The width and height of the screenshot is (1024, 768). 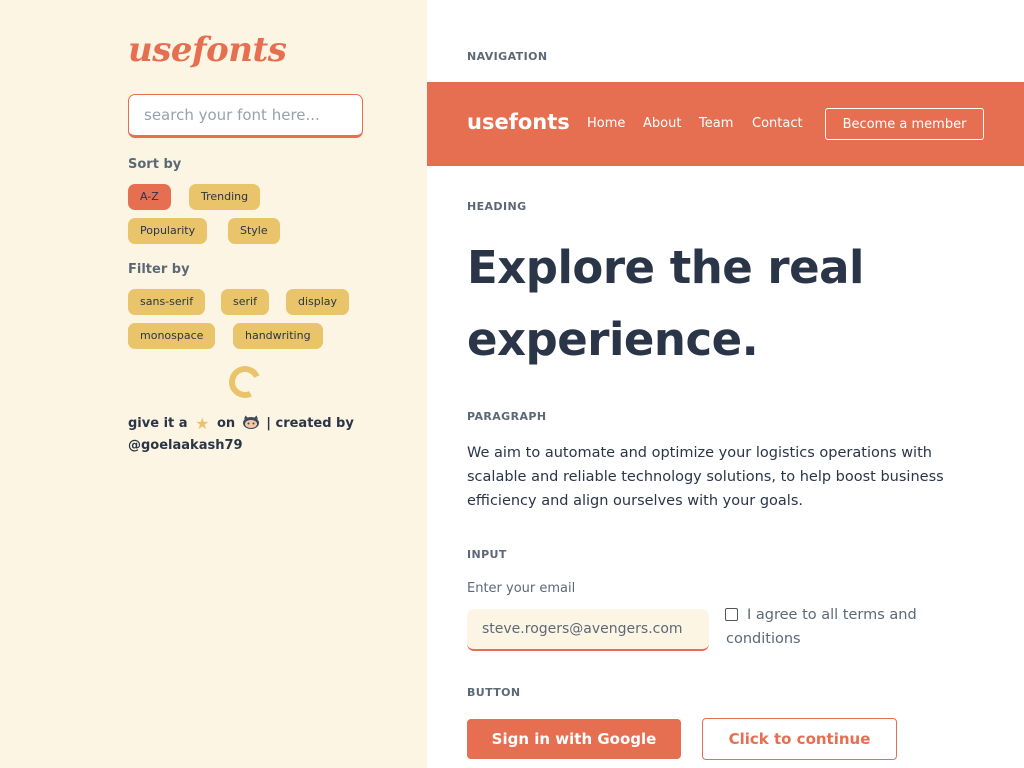 What do you see at coordinates (318, 302) in the screenshot?
I see `filter-chip-display: display` at bounding box center [318, 302].